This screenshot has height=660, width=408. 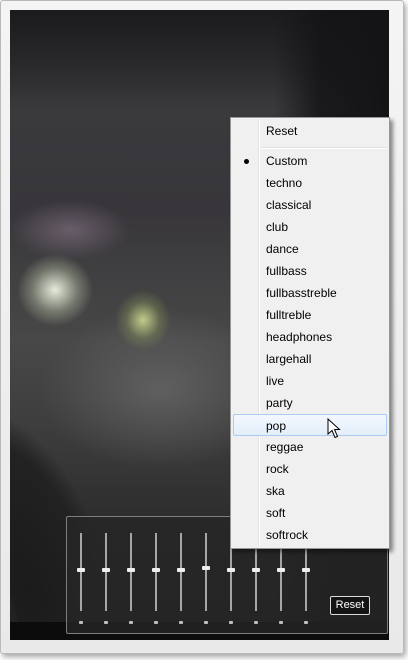 I want to click on menu-separator, so click(x=323, y=148).